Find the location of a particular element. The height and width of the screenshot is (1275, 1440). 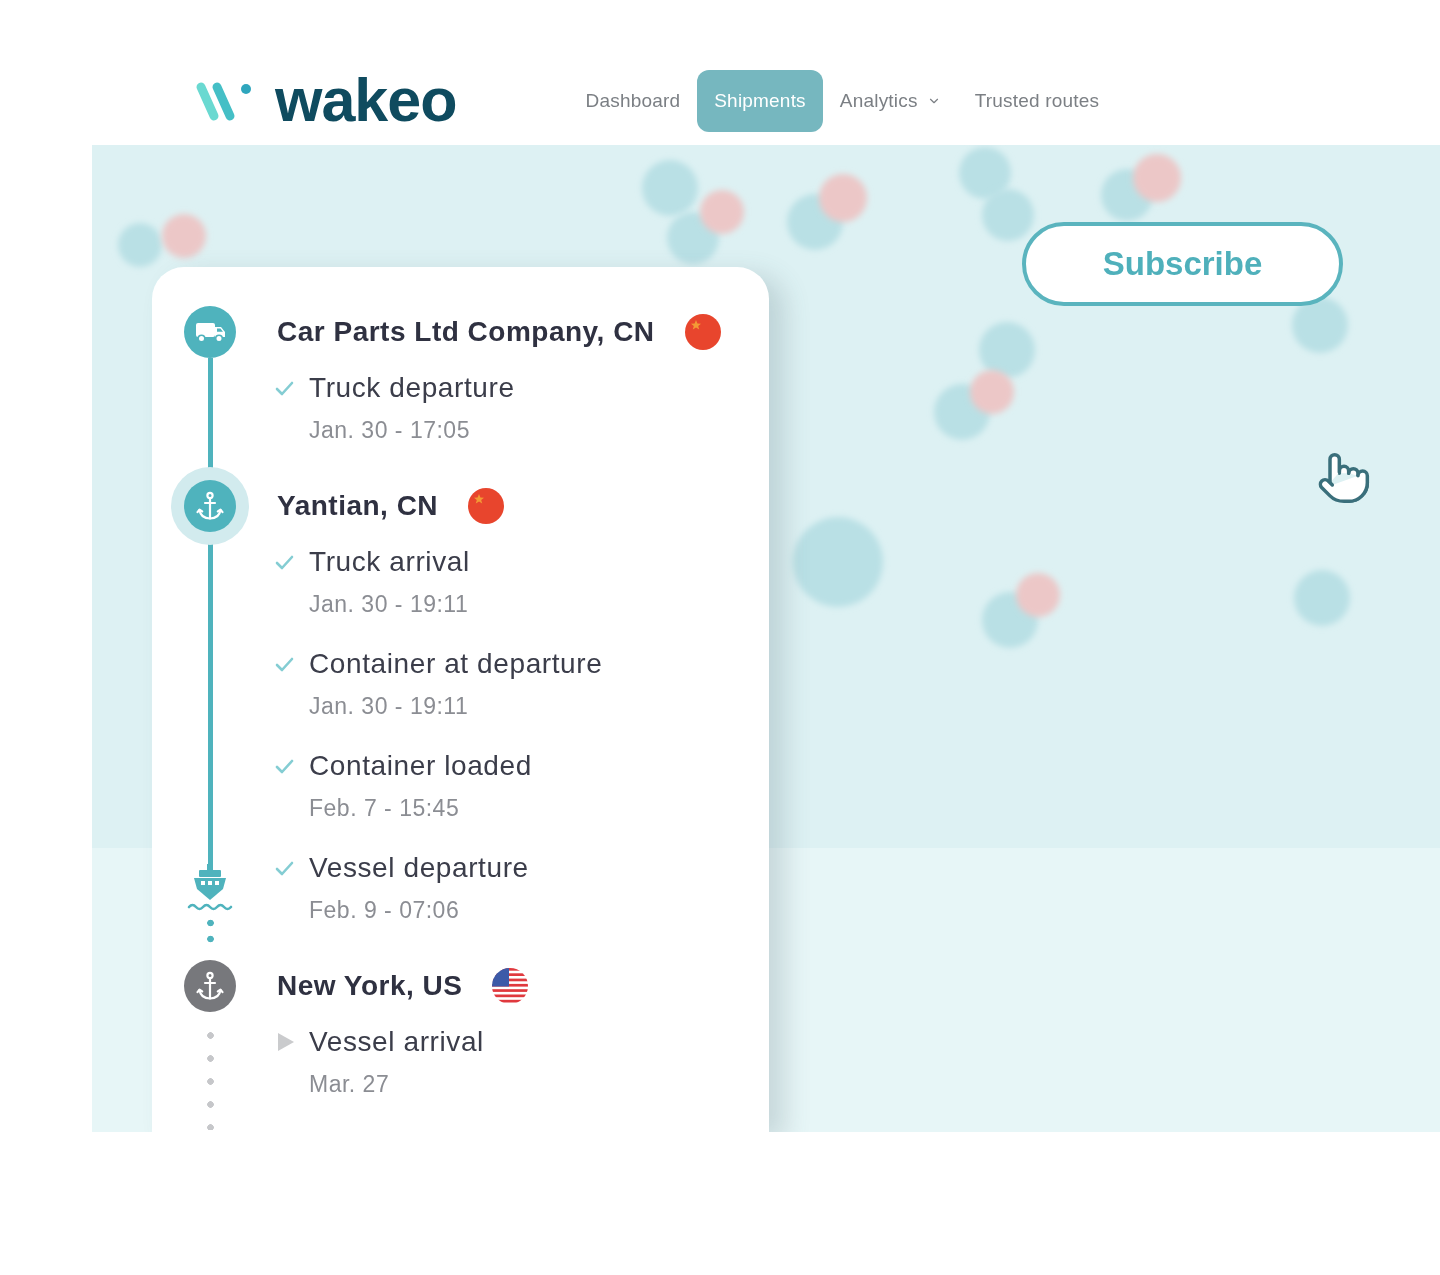

event-date: Feb. 9 - 07:06 is located at coordinates (384, 910).